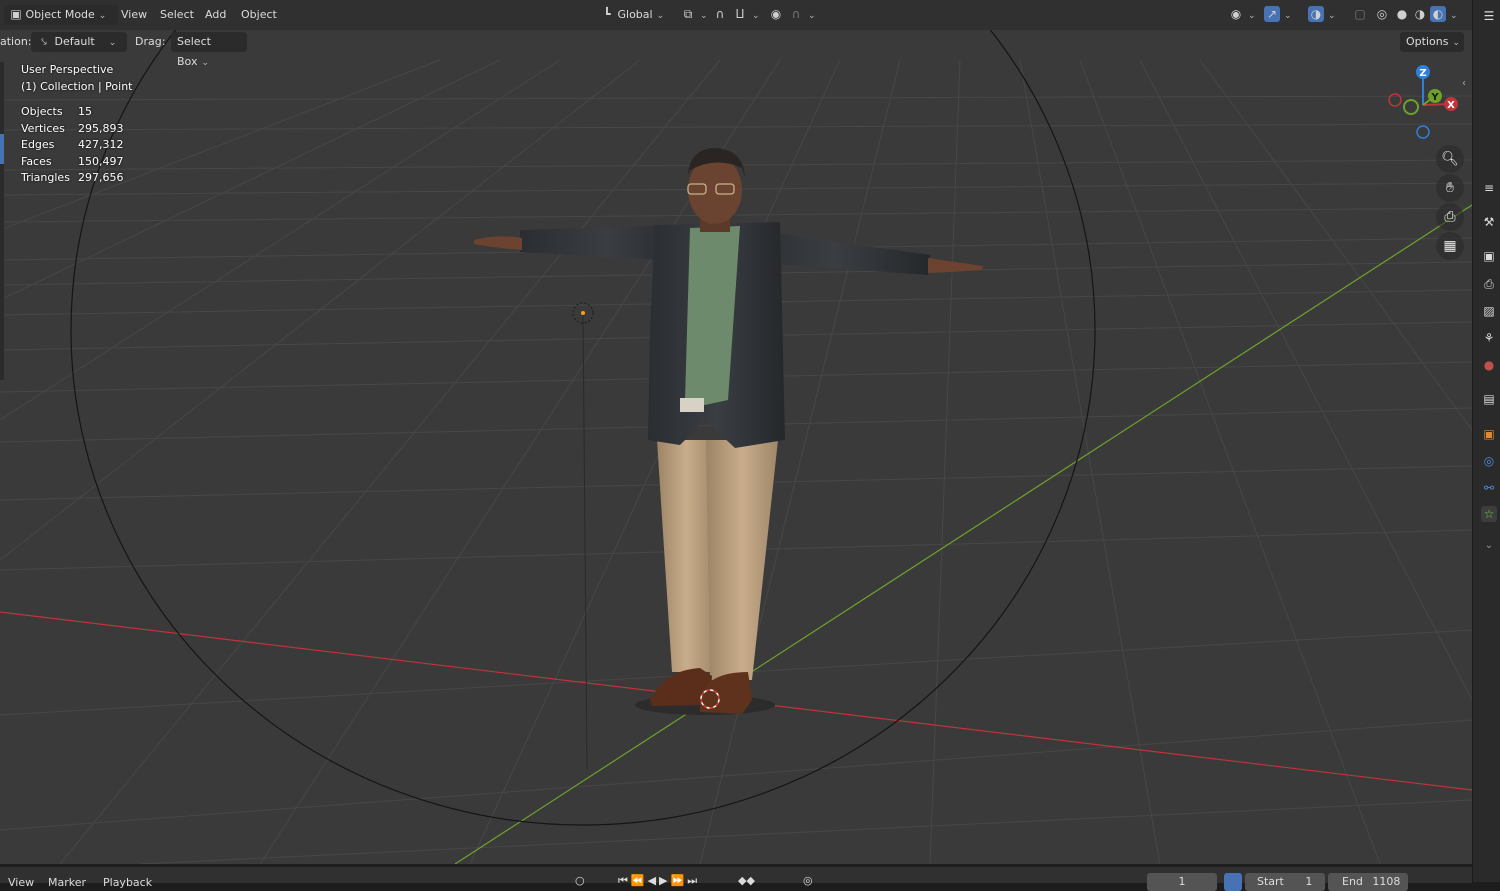 This screenshot has width=1500, height=891. I want to click on scene-properties-icon: ⚘, so click(1489, 338).